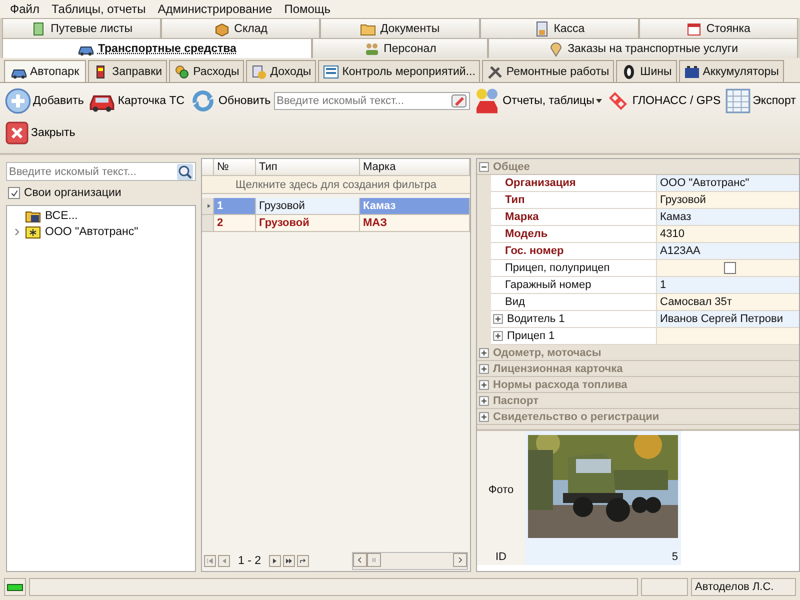 The image size is (800, 600). Describe the element at coordinates (727, 234) in the screenshot. I see `property-value: 4310` at that location.